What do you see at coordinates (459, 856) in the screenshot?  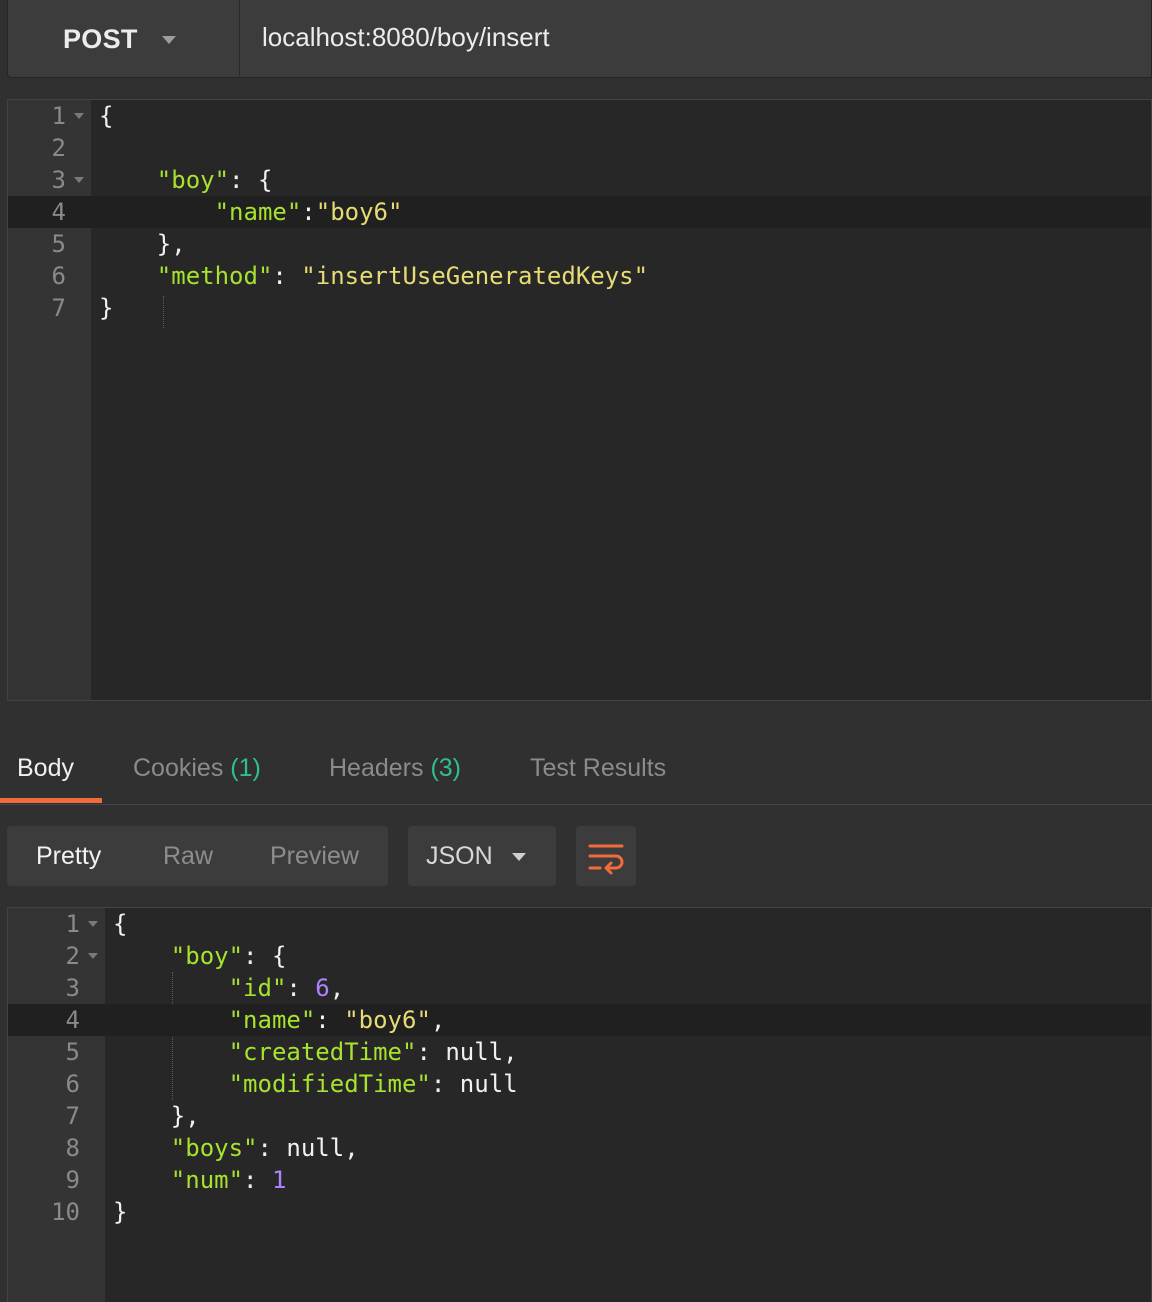 I see `language-label: JSON` at bounding box center [459, 856].